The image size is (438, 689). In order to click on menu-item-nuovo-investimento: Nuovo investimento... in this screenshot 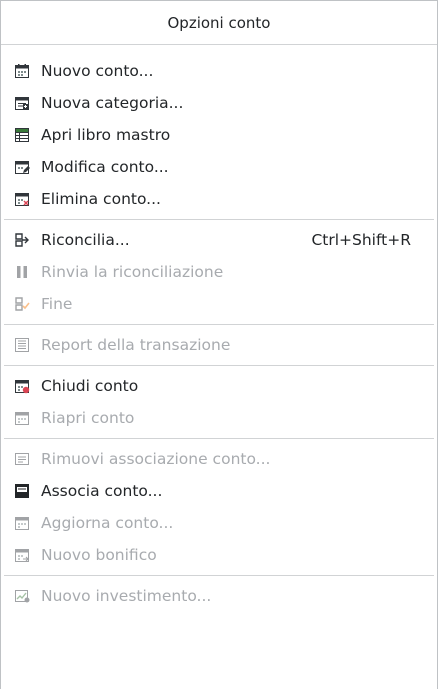, I will do `click(219, 596)`.